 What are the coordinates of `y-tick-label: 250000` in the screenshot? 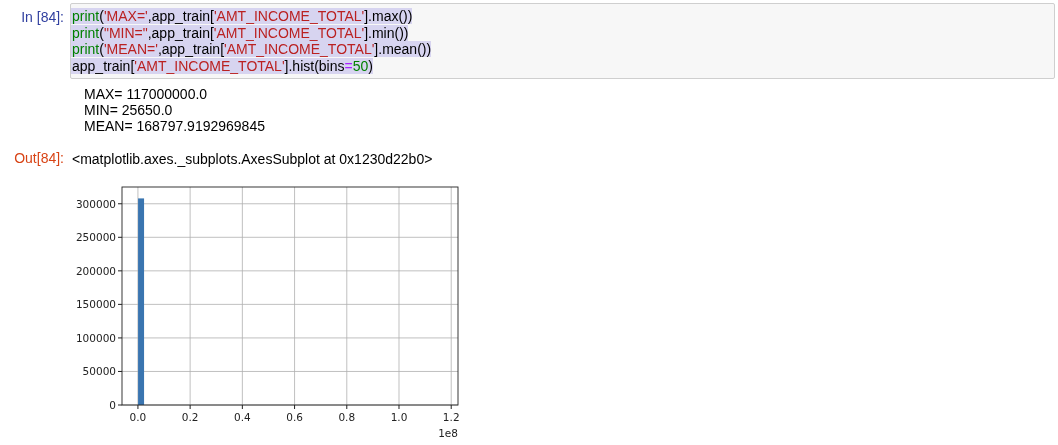 It's located at (95, 237).